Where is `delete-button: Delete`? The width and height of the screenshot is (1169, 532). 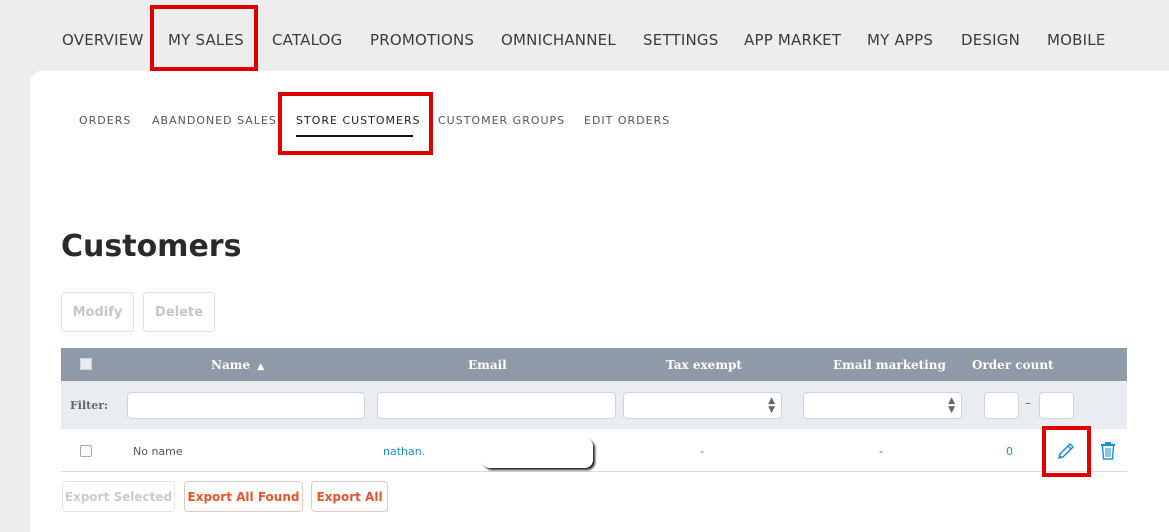 delete-button: Delete is located at coordinates (179, 312).